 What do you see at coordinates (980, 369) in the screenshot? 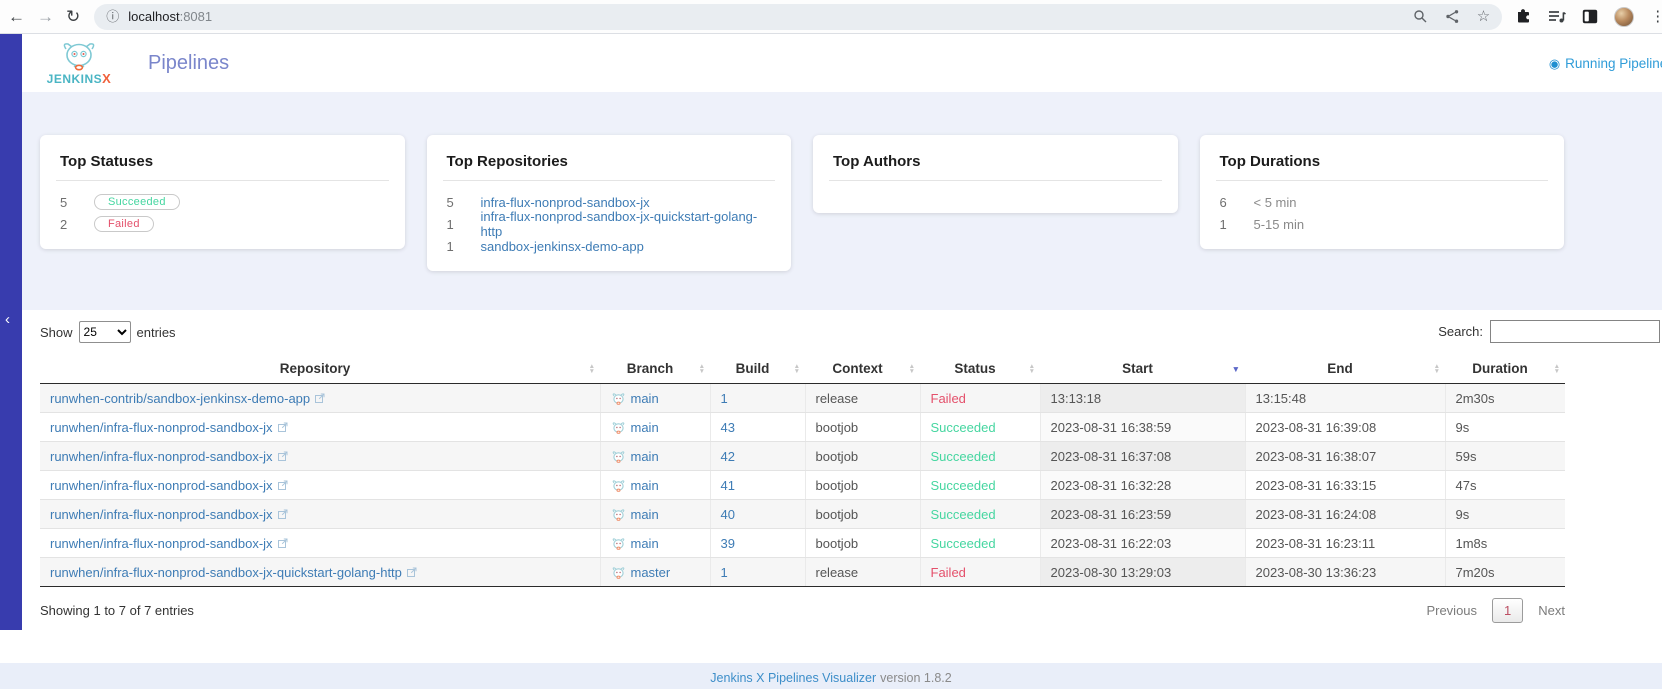
I see `column-header-status: Status ▲ ▼` at bounding box center [980, 369].